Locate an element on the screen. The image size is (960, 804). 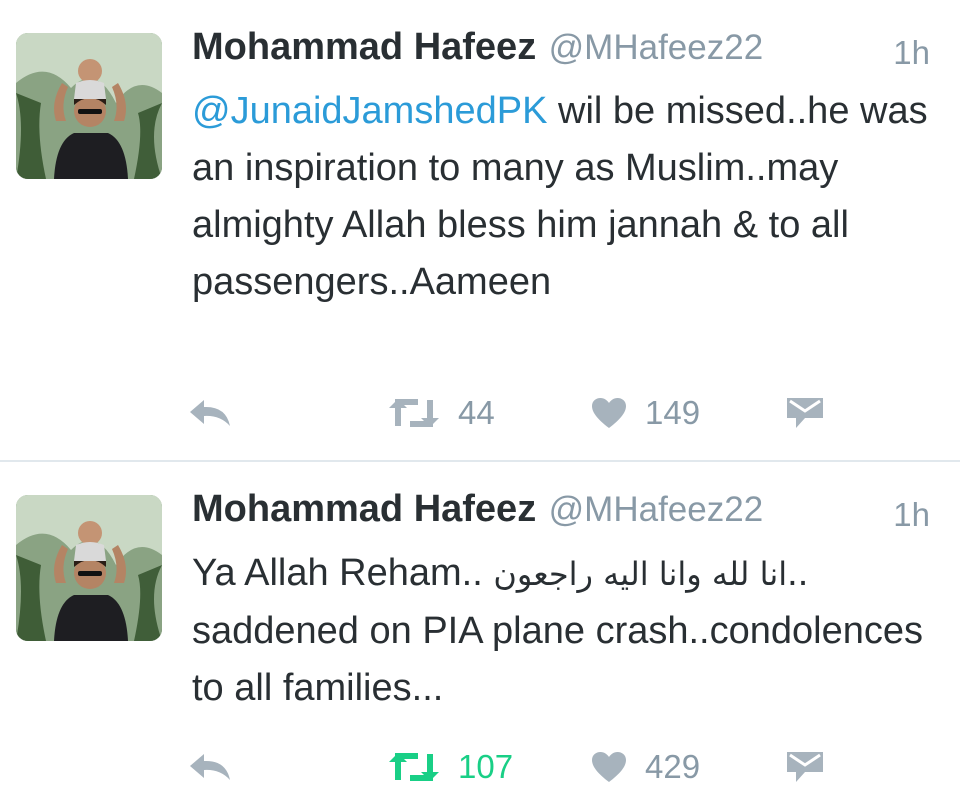
retweet-button: 107 is located at coordinates (450, 767).